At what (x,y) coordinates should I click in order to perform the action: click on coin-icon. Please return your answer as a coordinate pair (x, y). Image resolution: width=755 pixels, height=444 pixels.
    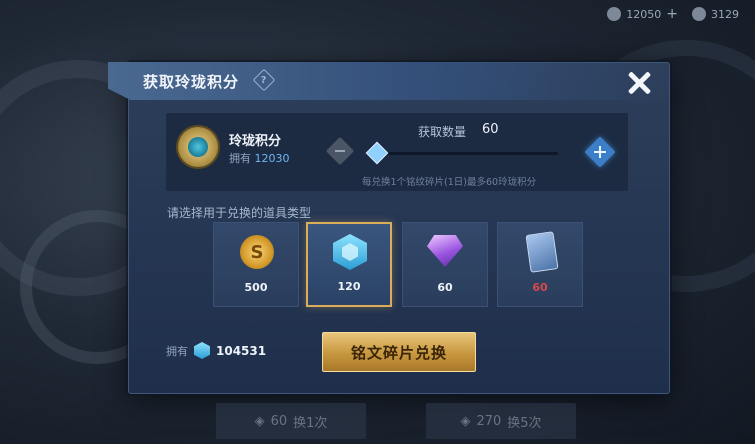
    Looking at the image, I should click on (614, 14).